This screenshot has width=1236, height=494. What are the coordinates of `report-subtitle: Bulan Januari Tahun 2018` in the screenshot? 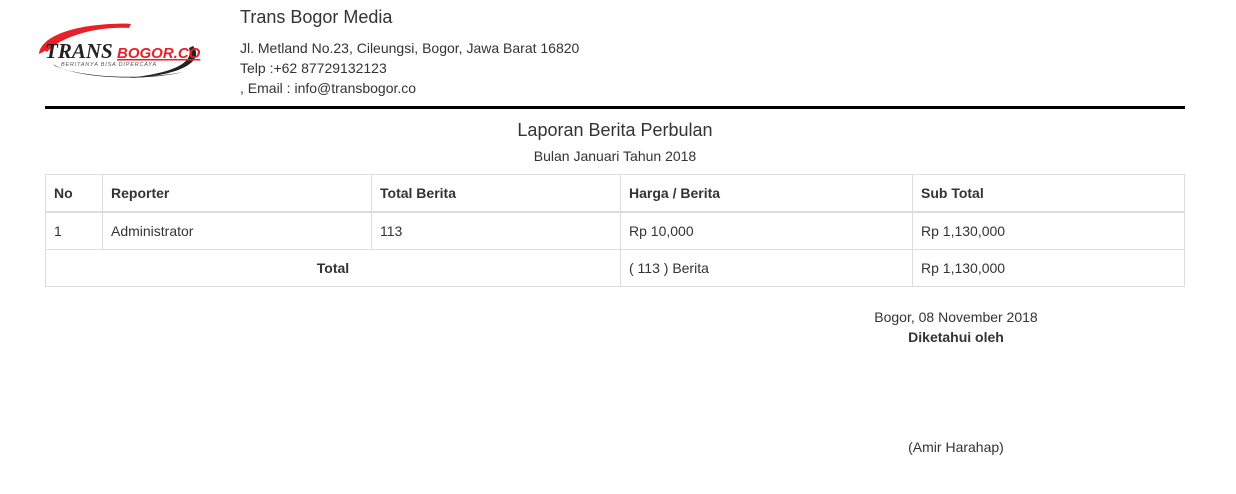 It's located at (615, 156).